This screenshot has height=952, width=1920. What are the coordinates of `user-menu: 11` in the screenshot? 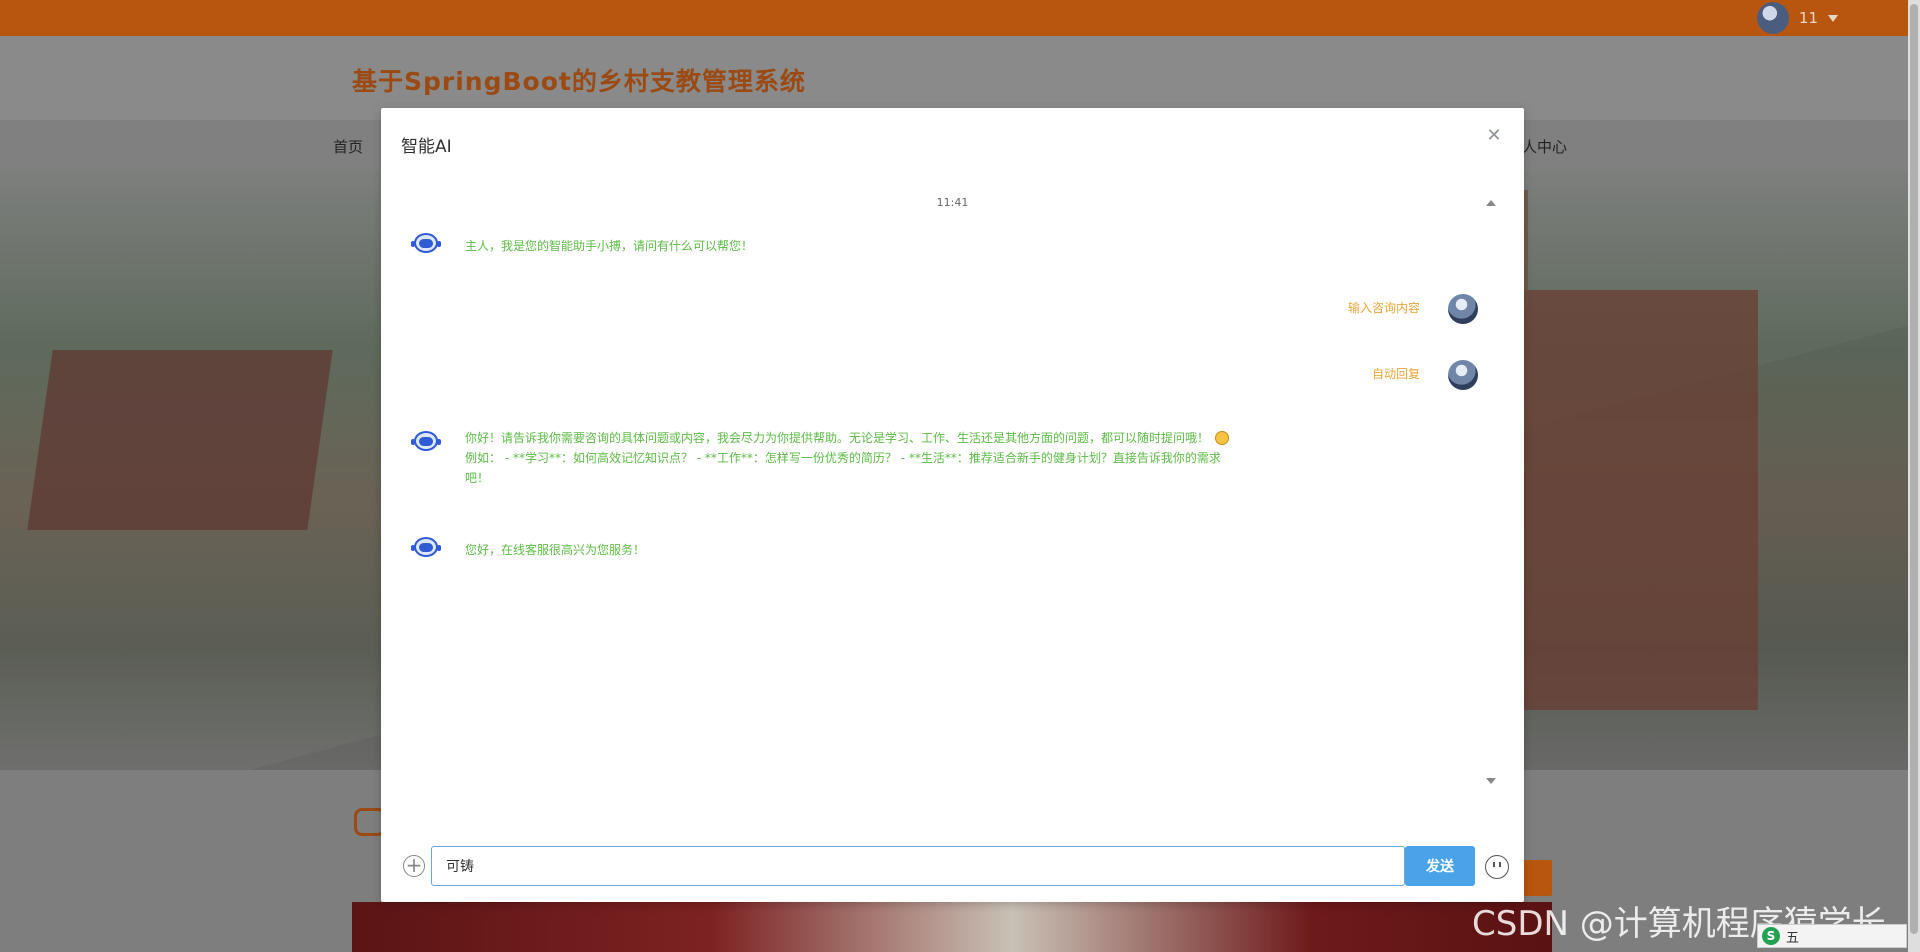 It's located at (1797, 18).